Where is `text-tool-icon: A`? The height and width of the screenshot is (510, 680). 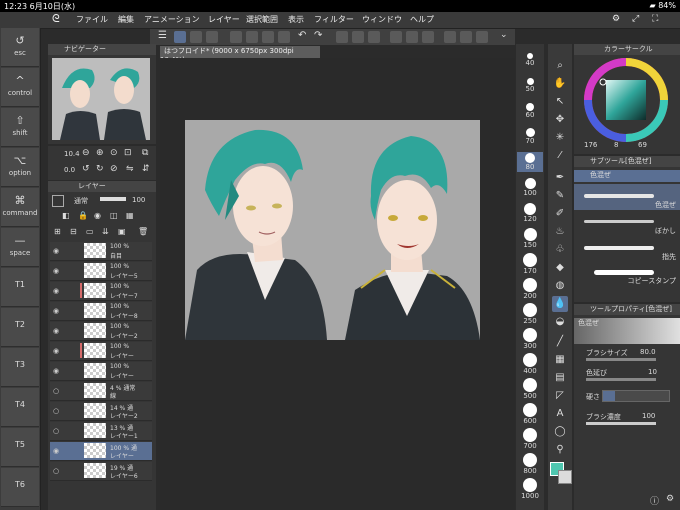 text-tool-icon: A is located at coordinates (560, 414).